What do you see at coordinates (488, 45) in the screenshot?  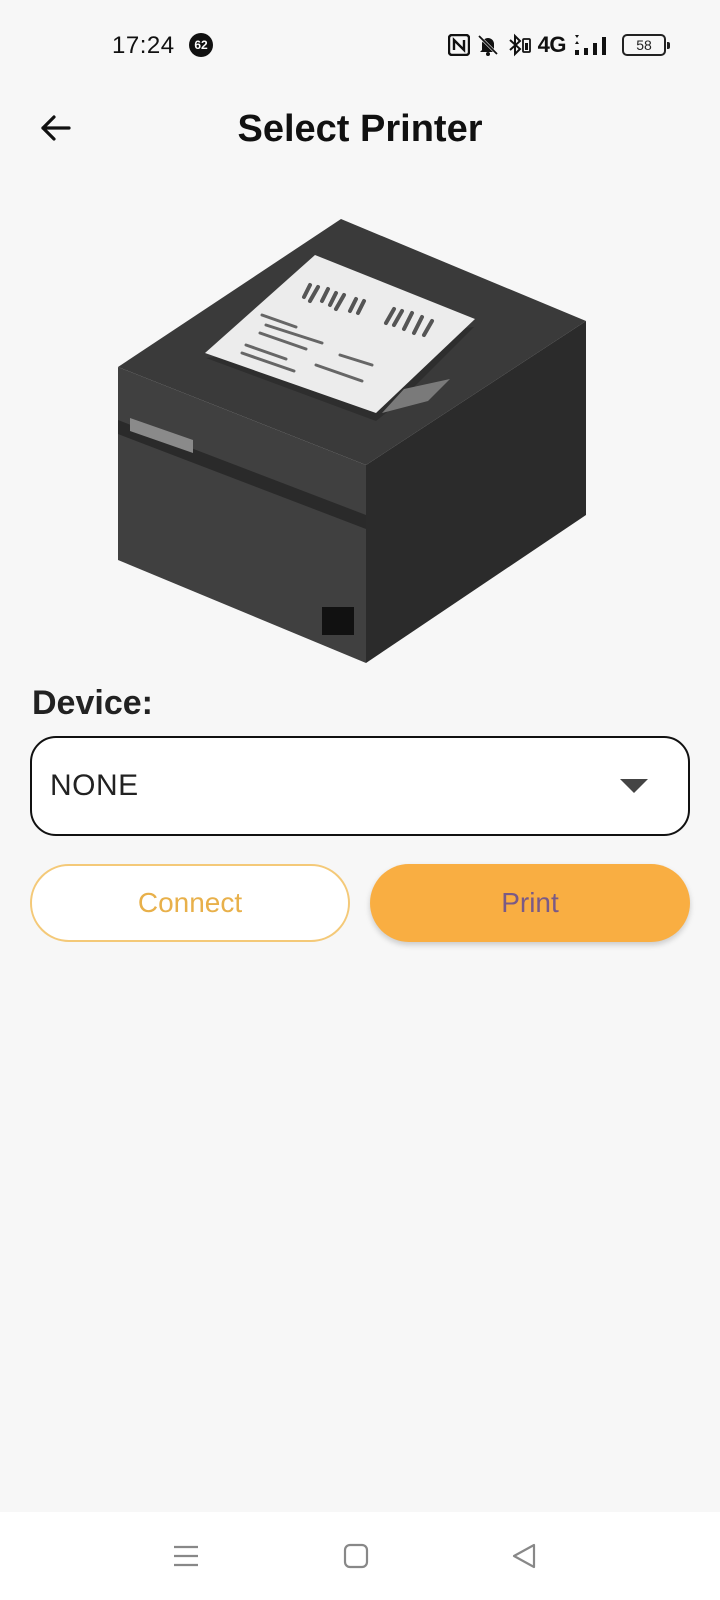 I see `mute-bell-icon` at bounding box center [488, 45].